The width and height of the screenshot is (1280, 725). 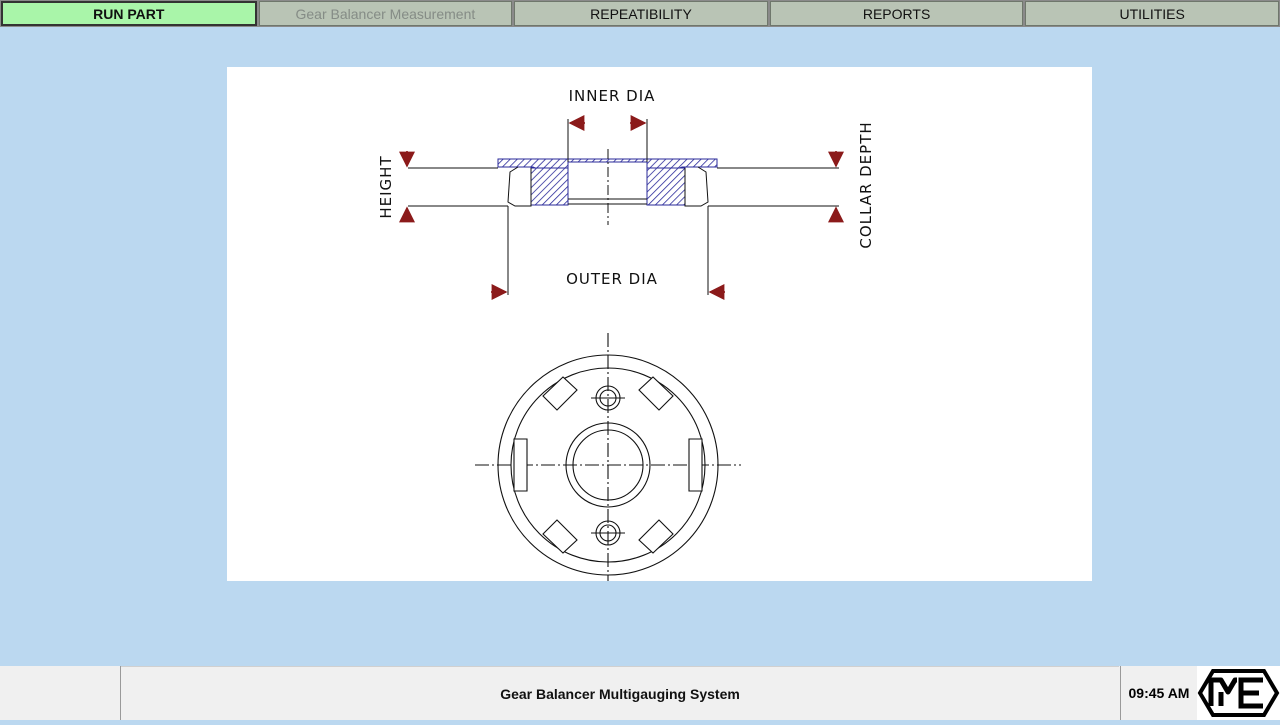 What do you see at coordinates (620, 693) in the screenshot?
I see `app-title: Gear Balancer Multigauging System` at bounding box center [620, 693].